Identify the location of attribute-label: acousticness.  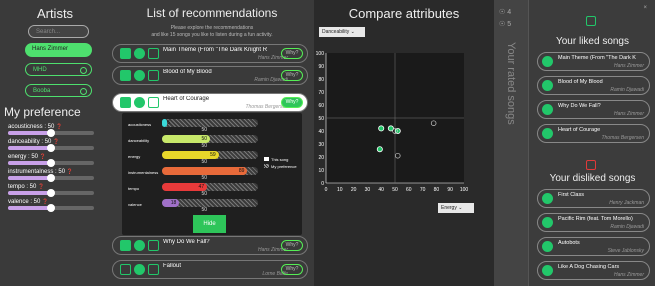
(140, 124).